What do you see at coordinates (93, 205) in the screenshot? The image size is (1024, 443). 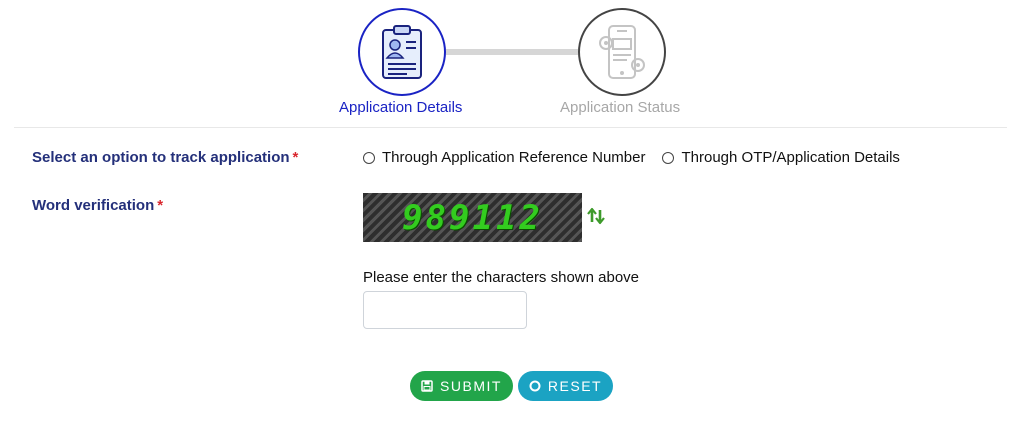 I see `word-verification-label-text: Word verification` at bounding box center [93, 205].